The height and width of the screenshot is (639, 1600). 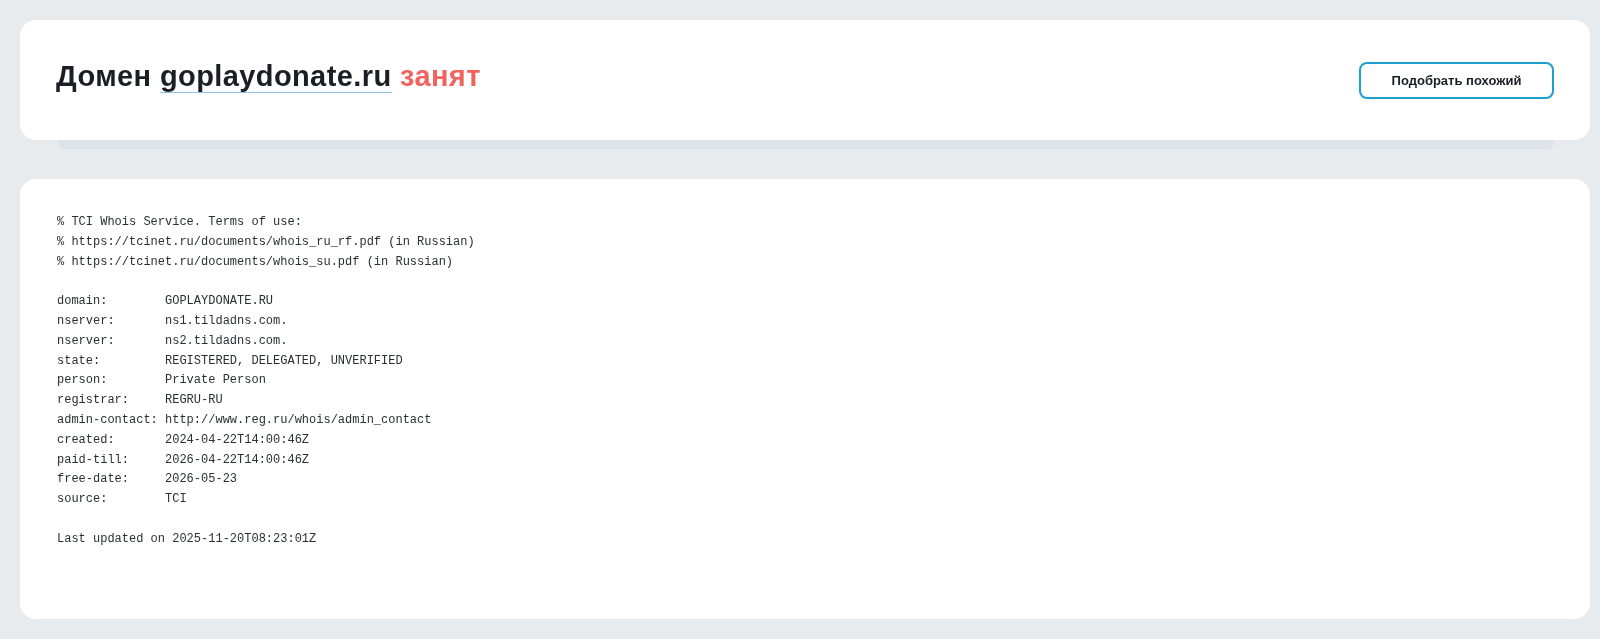 What do you see at coordinates (79, 361) in the screenshot?
I see `whois-field-label: state:` at bounding box center [79, 361].